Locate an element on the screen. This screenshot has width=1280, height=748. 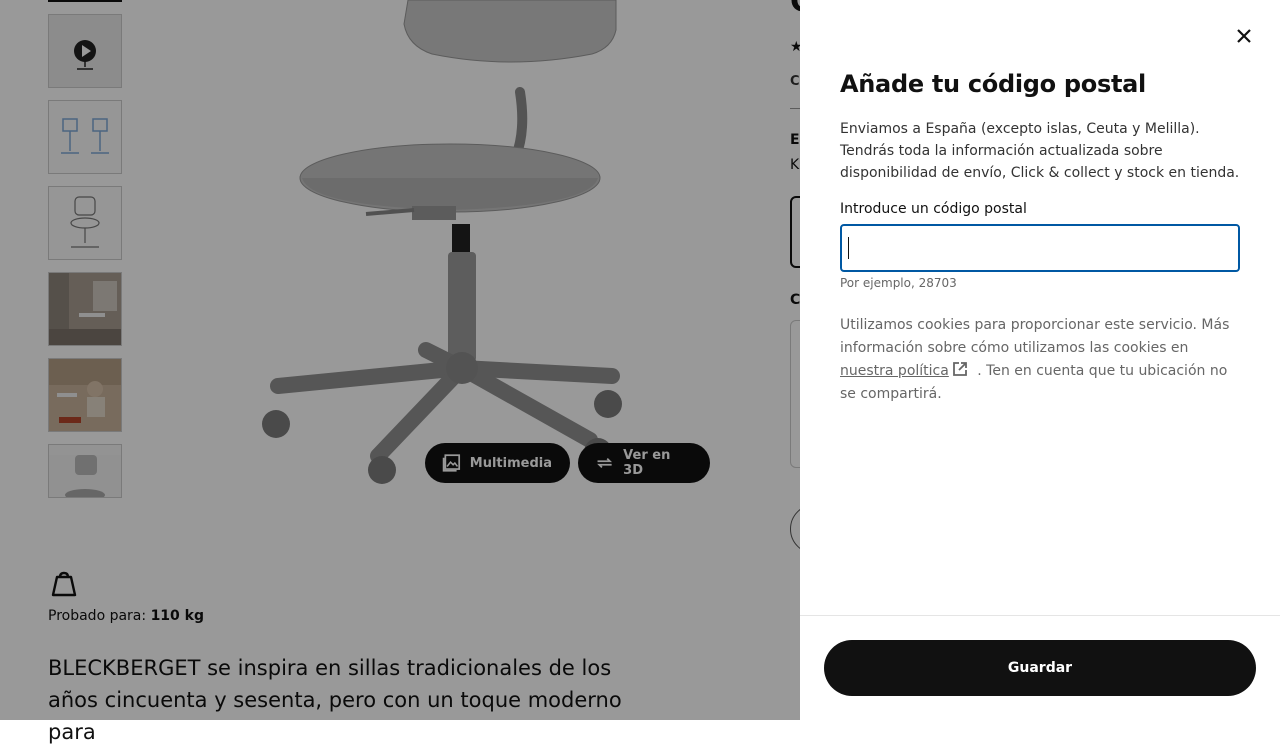
postal-code-label: Introduce un código postal is located at coordinates (933, 209).